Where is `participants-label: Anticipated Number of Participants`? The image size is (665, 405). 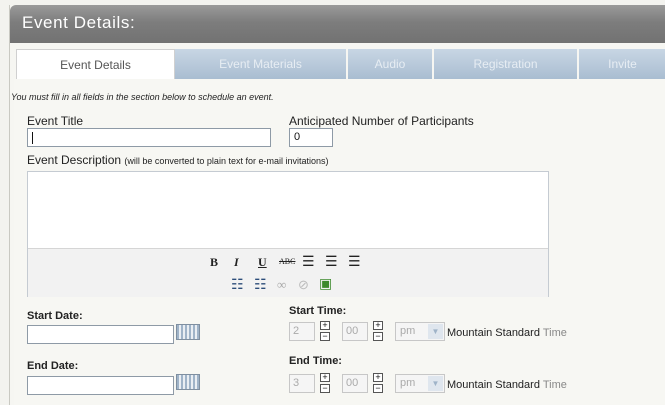 participants-label: Anticipated Number of Participants is located at coordinates (381, 121).